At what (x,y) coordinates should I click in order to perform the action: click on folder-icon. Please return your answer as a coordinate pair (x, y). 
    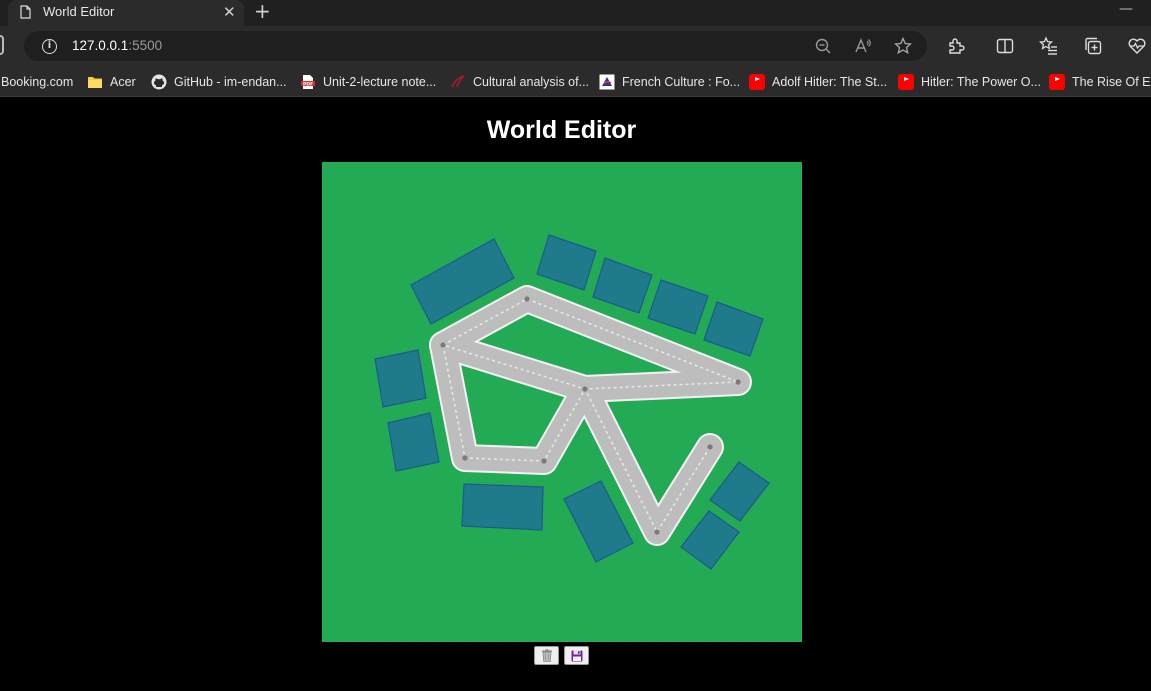
    Looking at the image, I should click on (95, 82).